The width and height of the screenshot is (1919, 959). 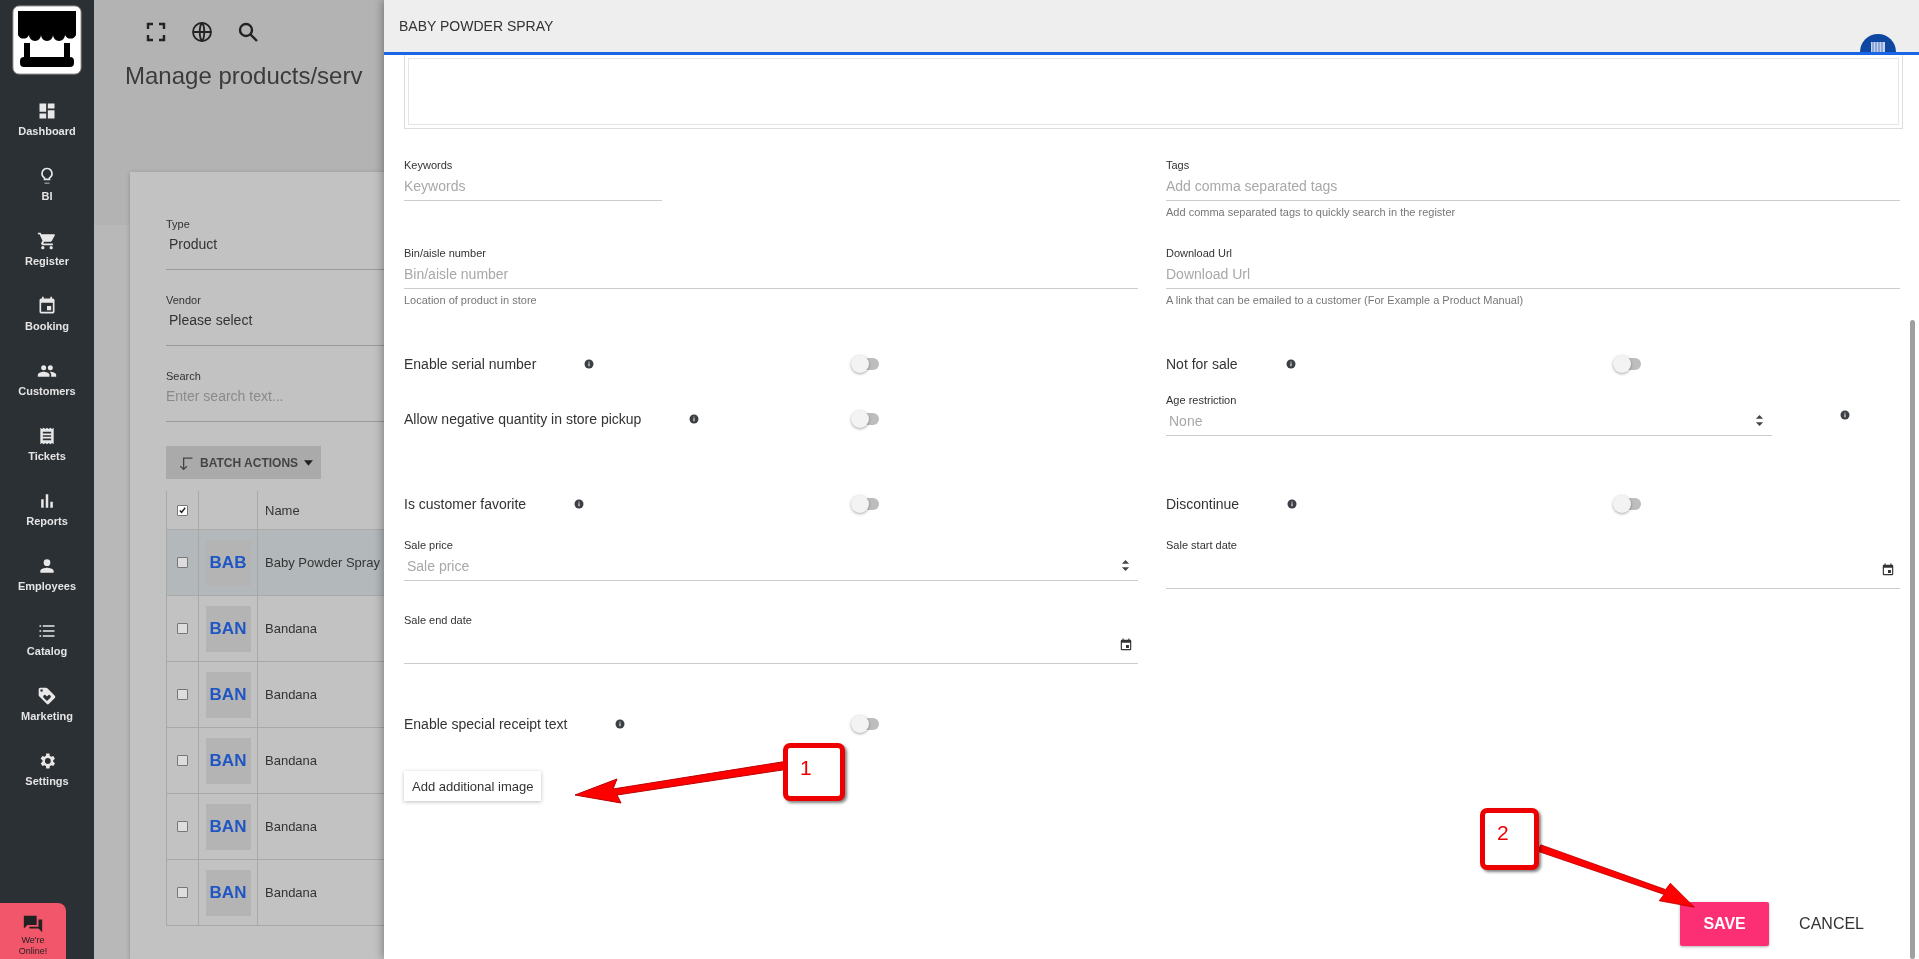 I want to click on product-thumbnail: BAB, so click(x=228, y=562).